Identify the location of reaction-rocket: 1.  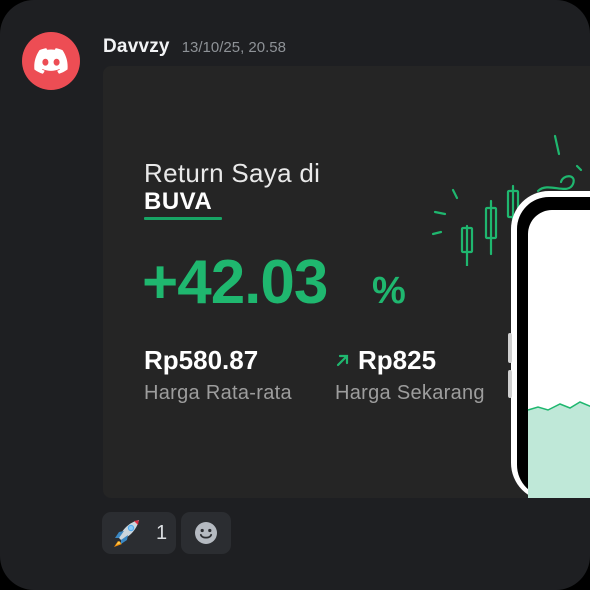
(139, 533).